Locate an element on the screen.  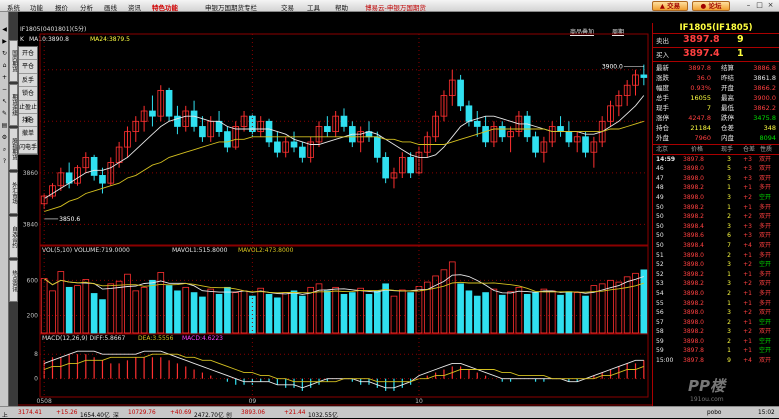
dif-line is located at coordinates (344, 369).